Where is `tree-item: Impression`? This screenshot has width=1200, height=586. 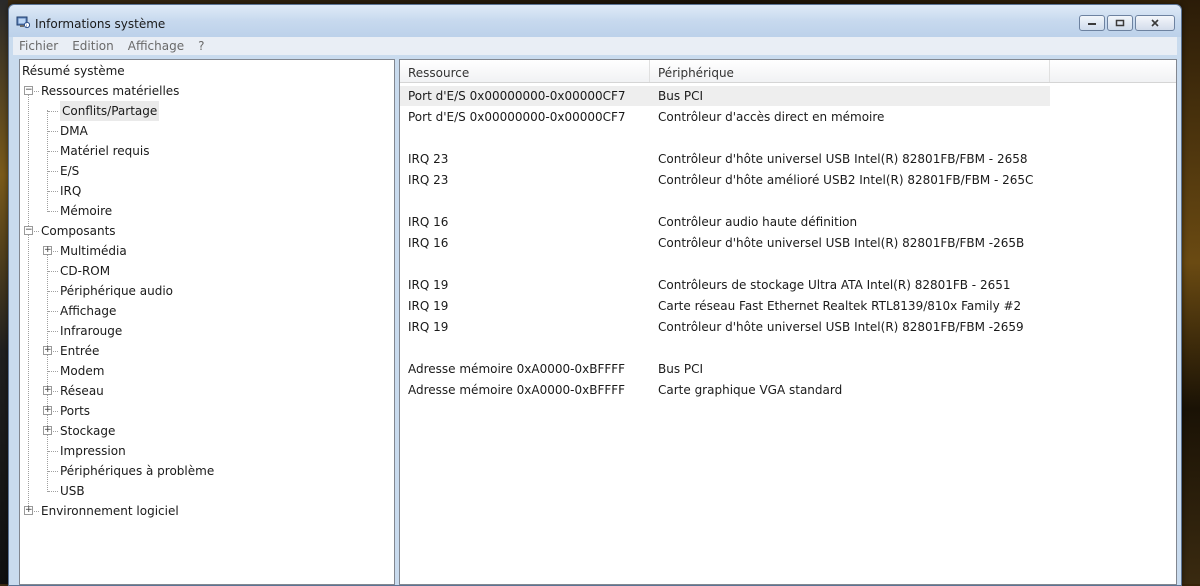
tree-item: Impression is located at coordinates (205, 451).